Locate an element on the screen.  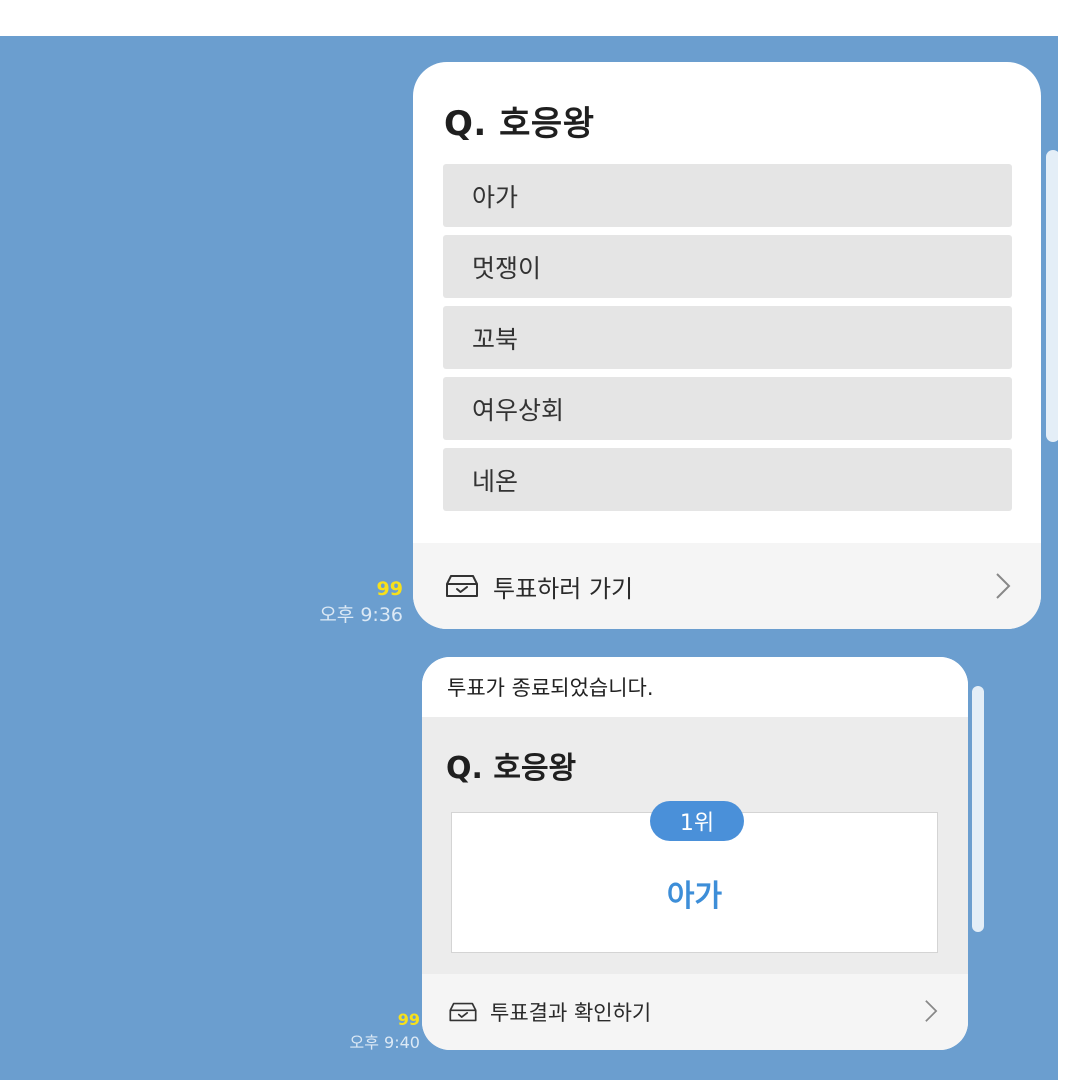
poll-question: Q. 호응왕 is located at coordinates (519, 124).